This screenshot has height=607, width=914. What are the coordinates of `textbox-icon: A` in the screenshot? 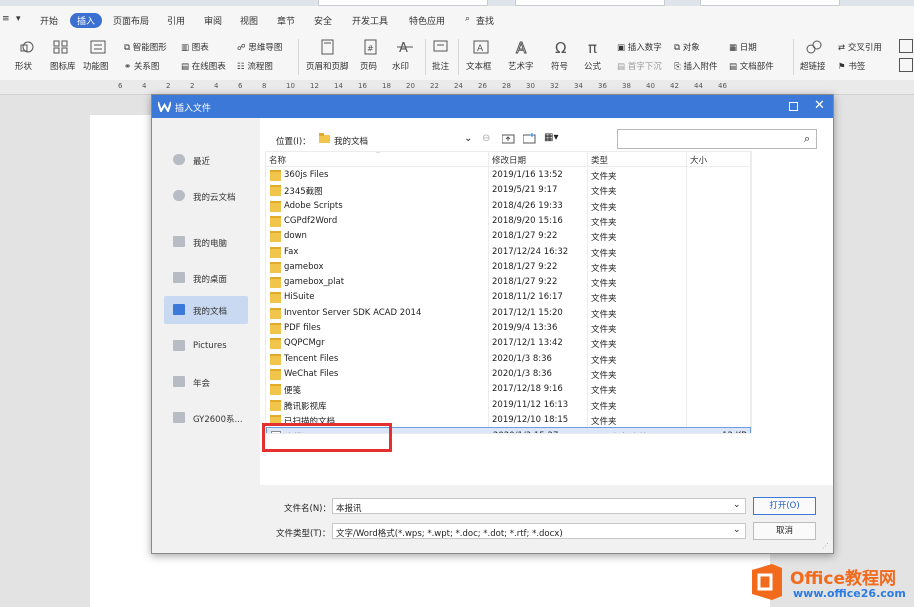 It's located at (481, 47).